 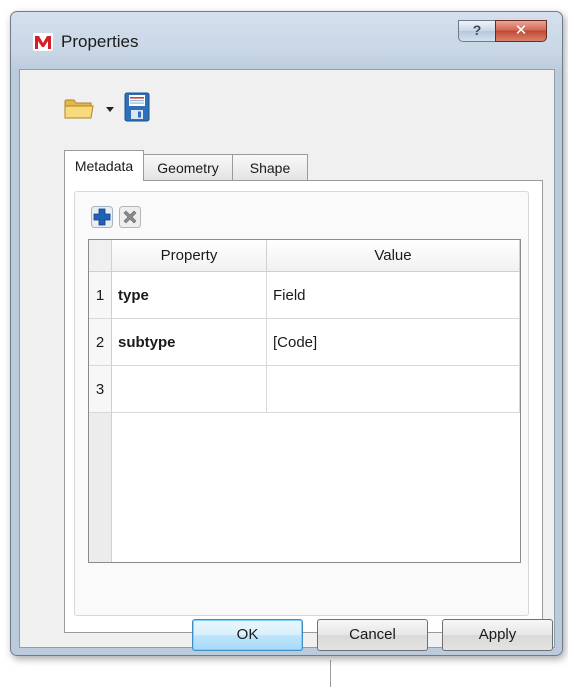 I want to click on tab-geometry: Geometry, so click(x=188, y=167).